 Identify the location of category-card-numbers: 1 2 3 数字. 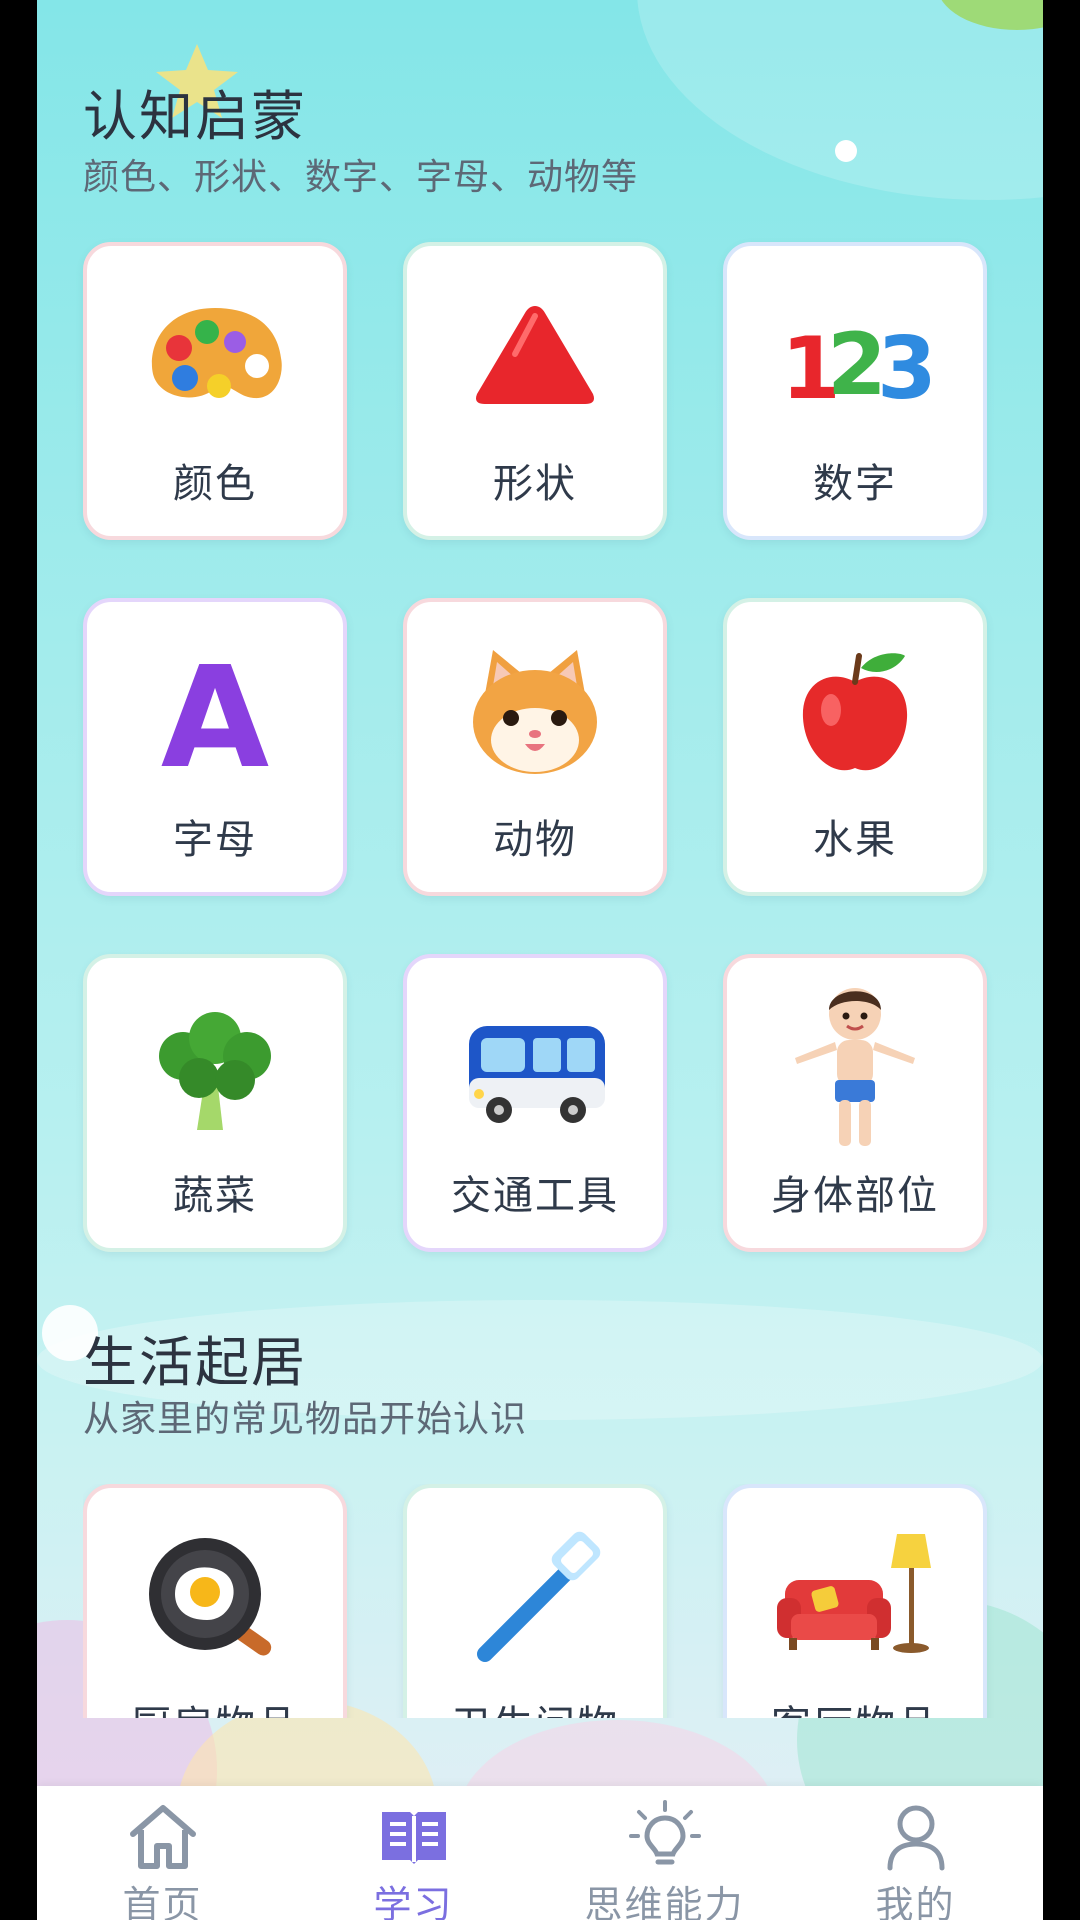
(855, 391).